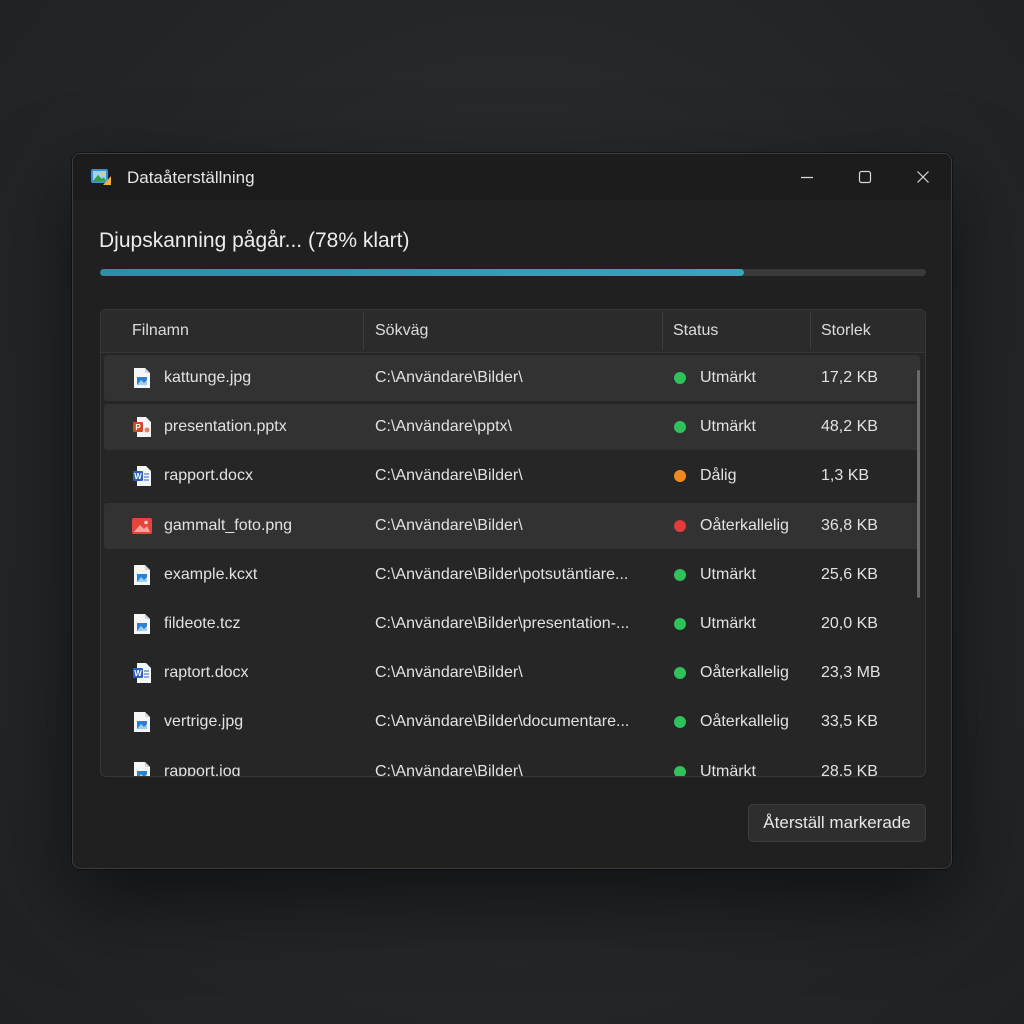 The width and height of the screenshot is (1024, 1024). I want to click on minimize-icon, so click(807, 177).